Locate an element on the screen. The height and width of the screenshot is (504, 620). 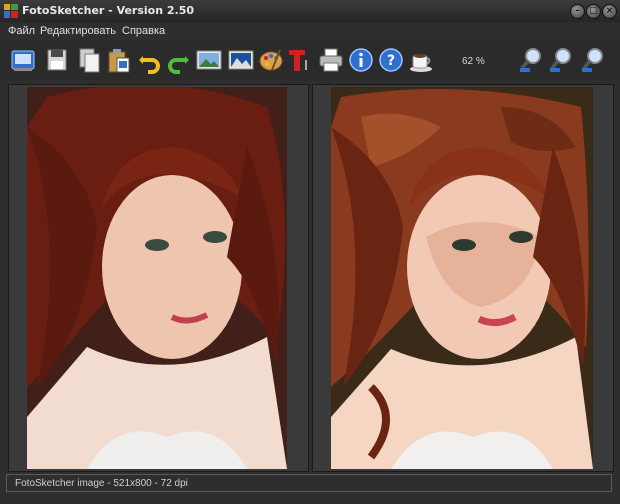
info-icon is located at coordinates (361, 60).